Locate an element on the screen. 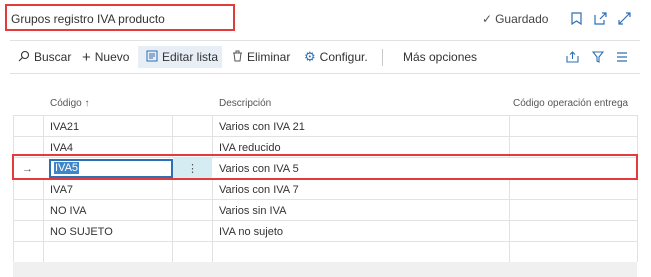 Image resolution: width=651 pixels, height=277 pixels. column-header-description: Descripción is located at coordinates (245, 103).